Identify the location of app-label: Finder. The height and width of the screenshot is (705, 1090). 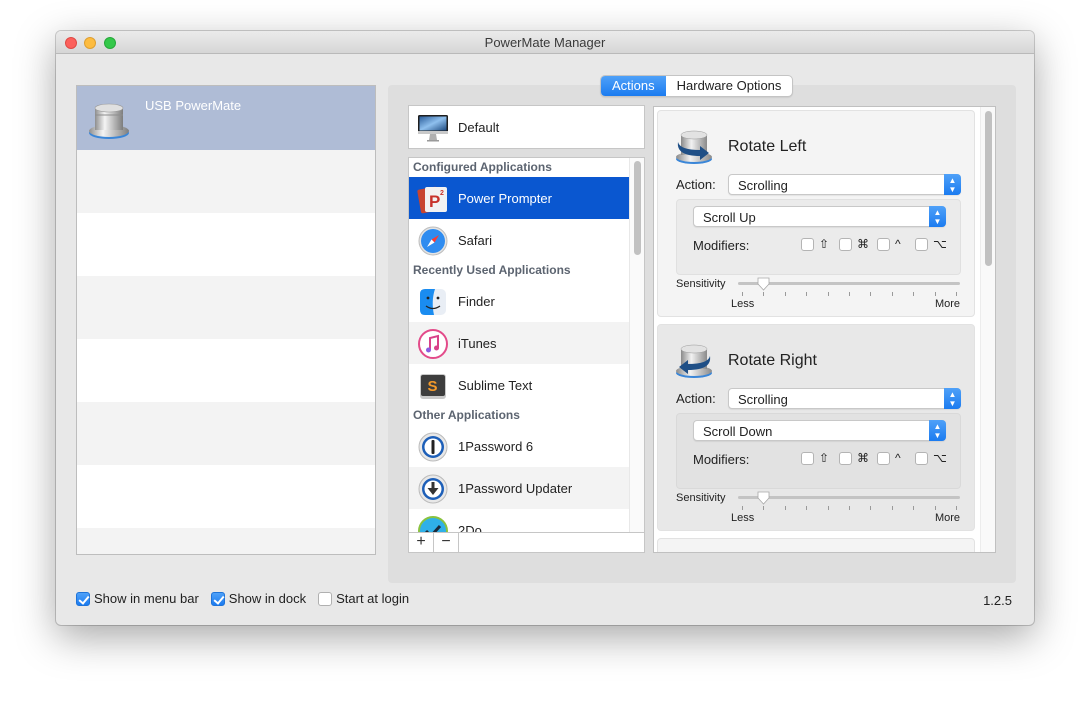
(476, 301).